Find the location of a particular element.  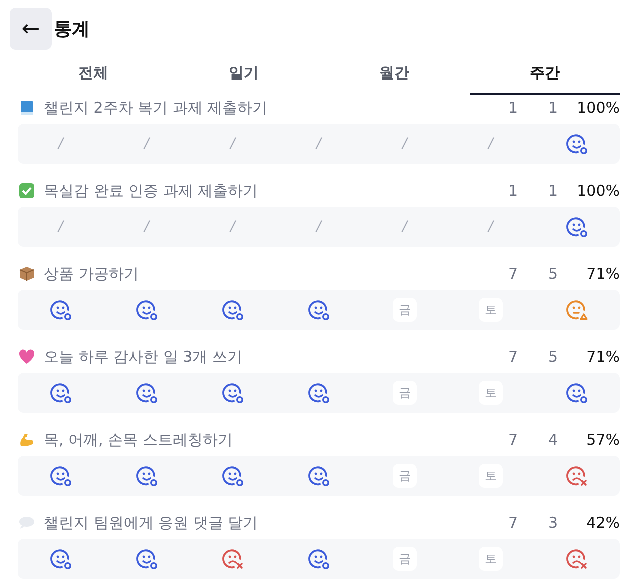

book-icon is located at coordinates (27, 108).